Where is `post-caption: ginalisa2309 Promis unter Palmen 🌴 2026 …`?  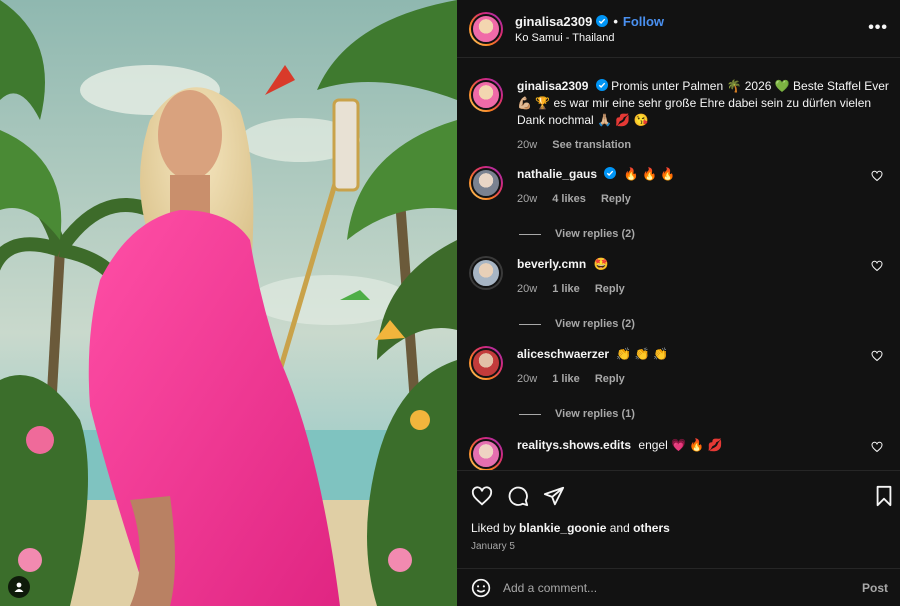 post-caption: ginalisa2309 Promis unter Palmen 🌴 2026 … is located at coordinates (679, 116).